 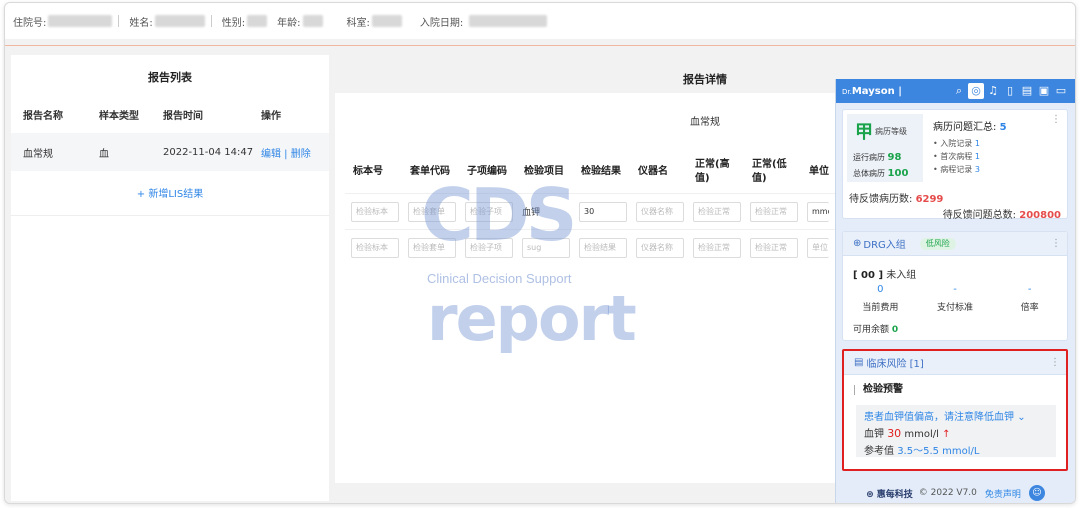 I want to click on group-label: 未入组, so click(x=901, y=275).